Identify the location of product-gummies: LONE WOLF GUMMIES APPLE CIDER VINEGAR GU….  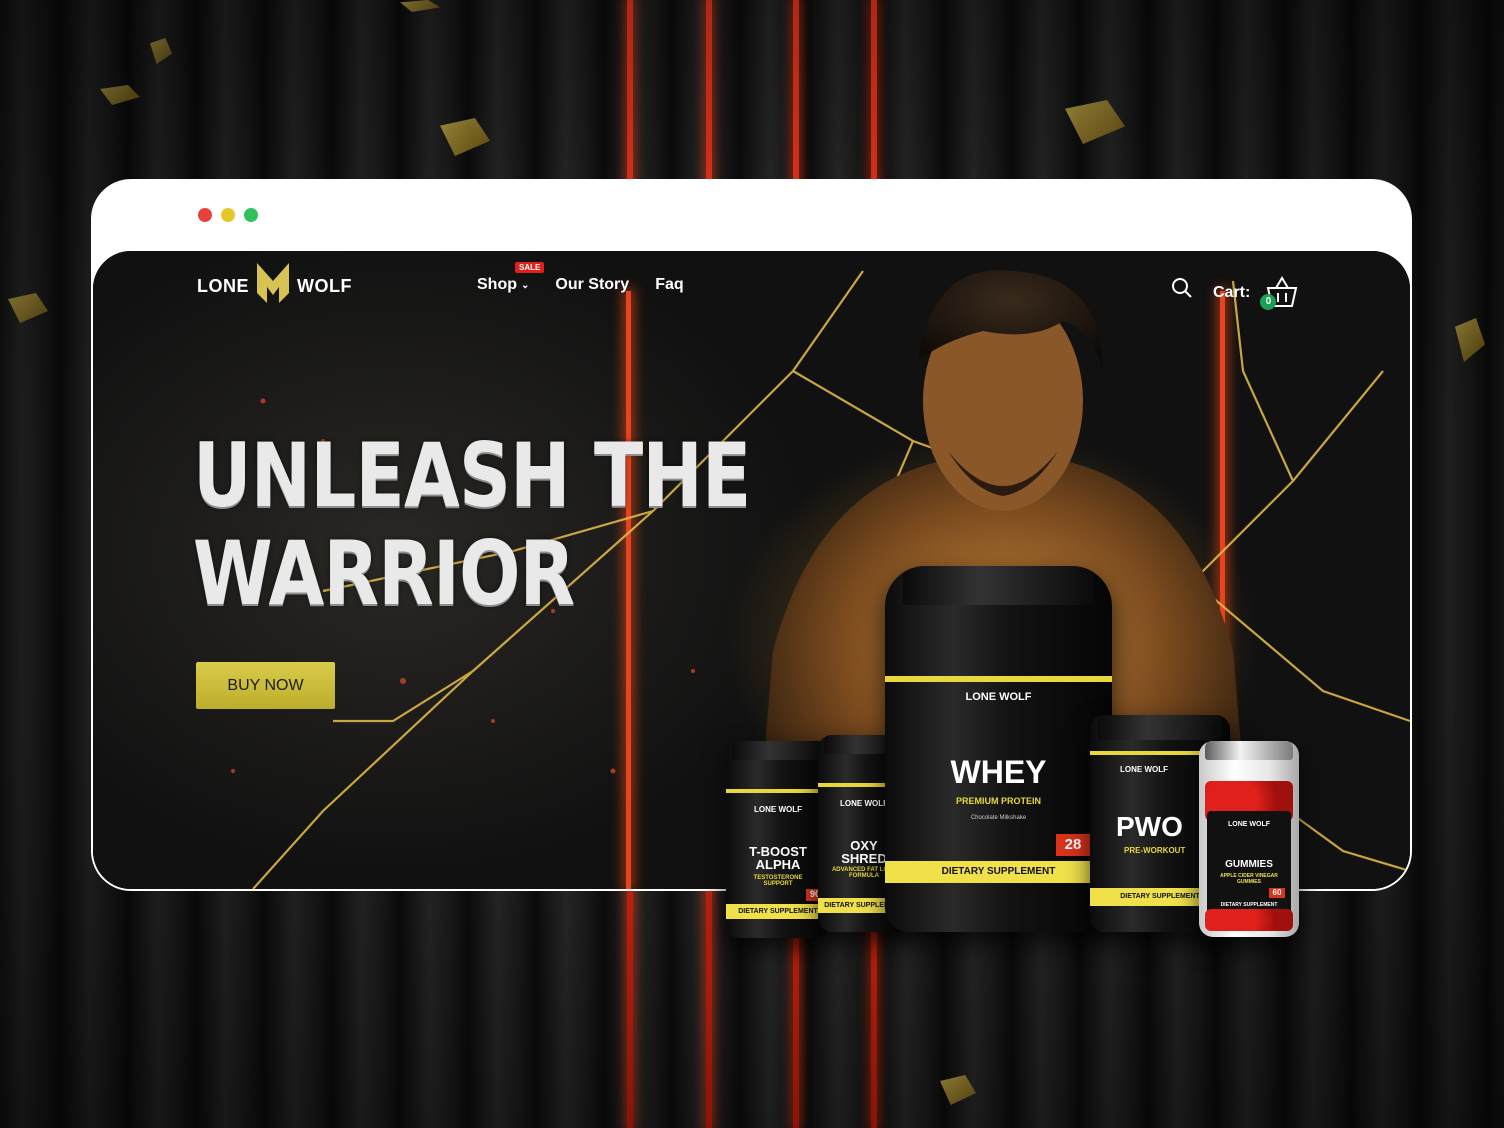
(1249, 839).